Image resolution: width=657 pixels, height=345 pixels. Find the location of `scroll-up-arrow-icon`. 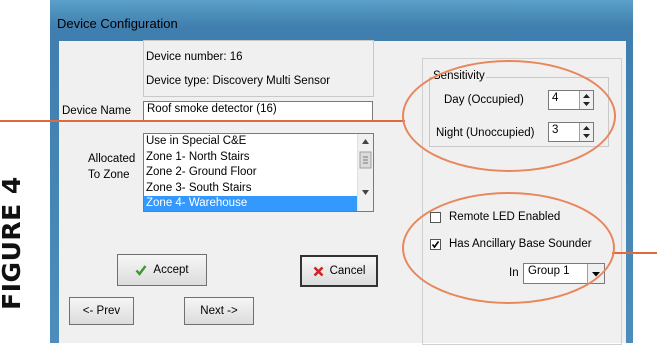

scroll-up-arrow-icon is located at coordinates (365, 141).